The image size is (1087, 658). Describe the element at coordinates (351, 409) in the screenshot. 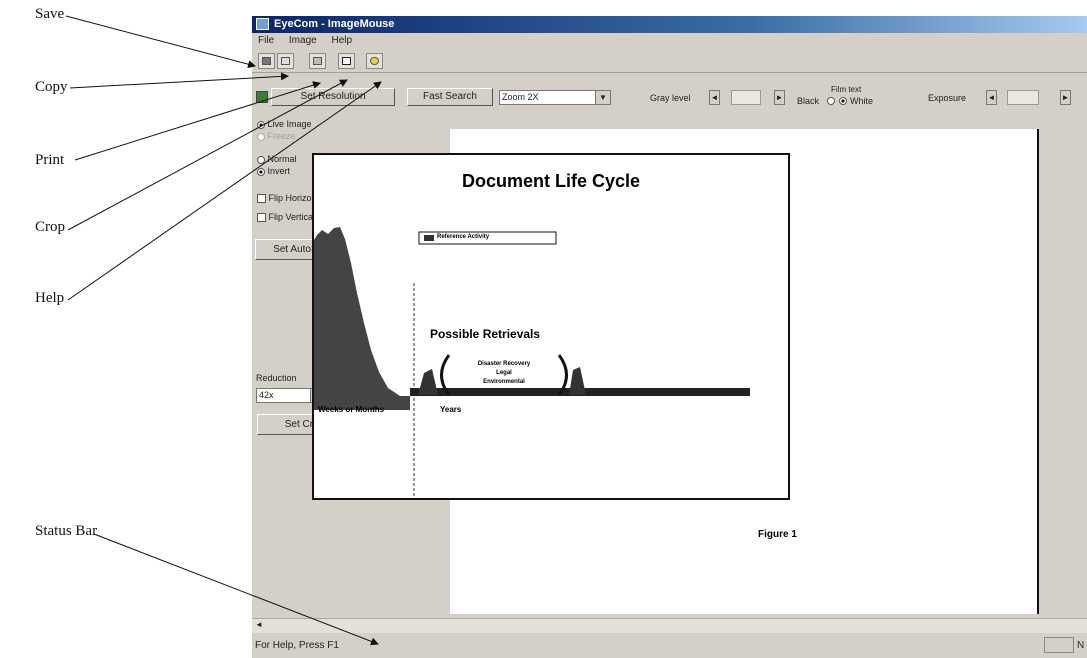

I see `weeks-or-months-label: Weeks or Months` at that location.